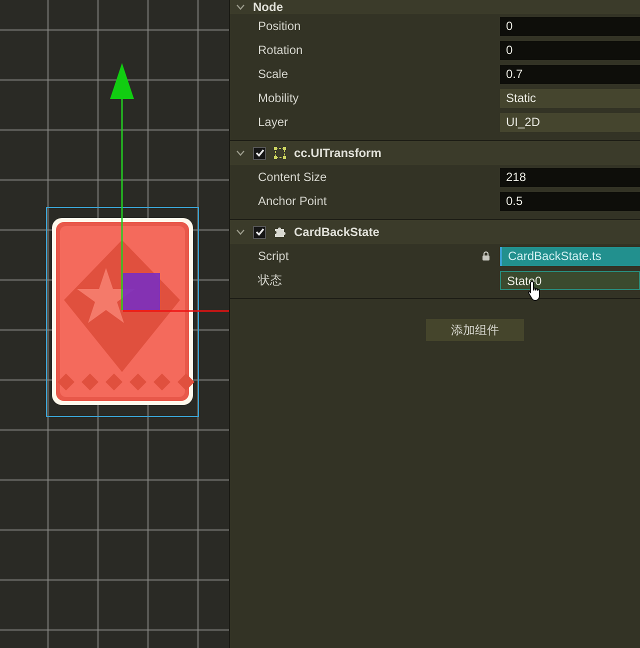 Image resolution: width=640 pixels, height=648 pixels. Describe the element at coordinates (337, 232) in the screenshot. I see `component-title: CardBackState` at that location.